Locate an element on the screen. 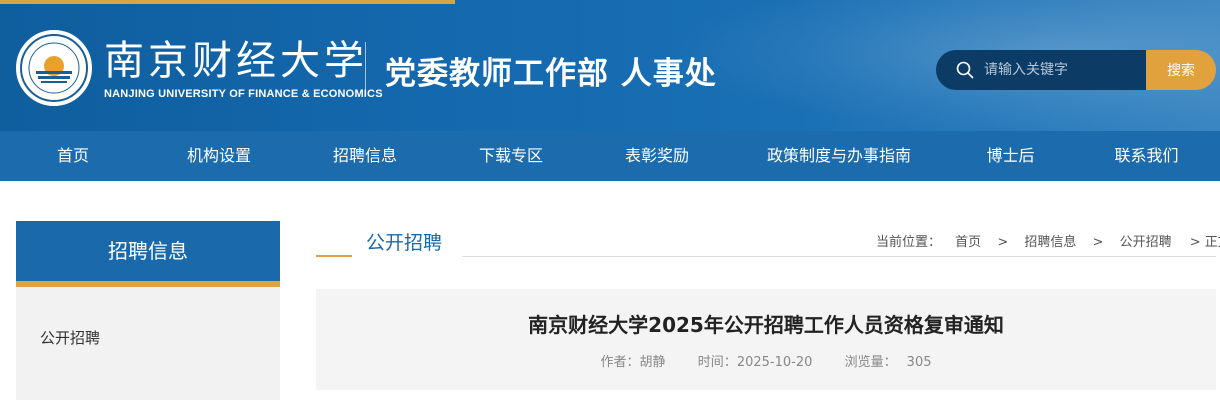 The width and height of the screenshot is (1220, 400). section-title-rule is located at coordinates (839, 256).